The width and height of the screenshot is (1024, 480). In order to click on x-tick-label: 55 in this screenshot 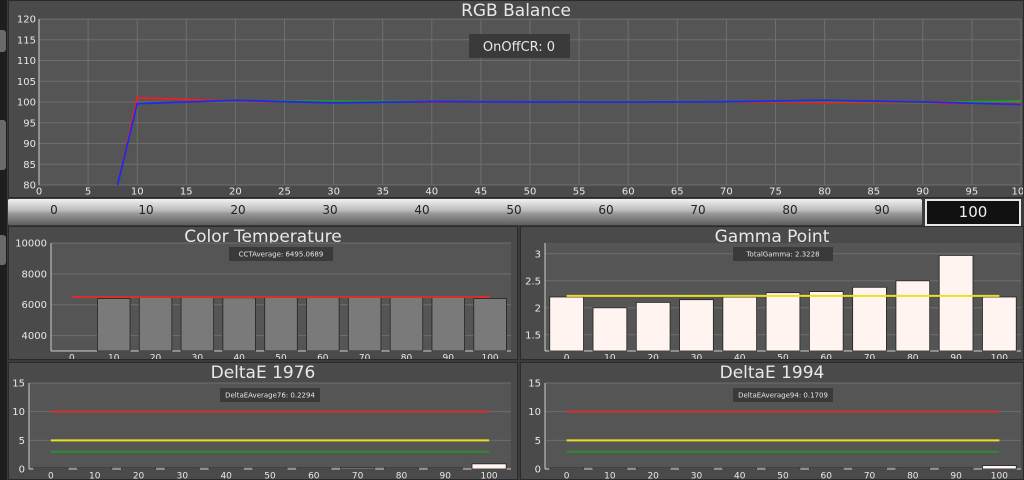, I will do `click(579, 192)`.